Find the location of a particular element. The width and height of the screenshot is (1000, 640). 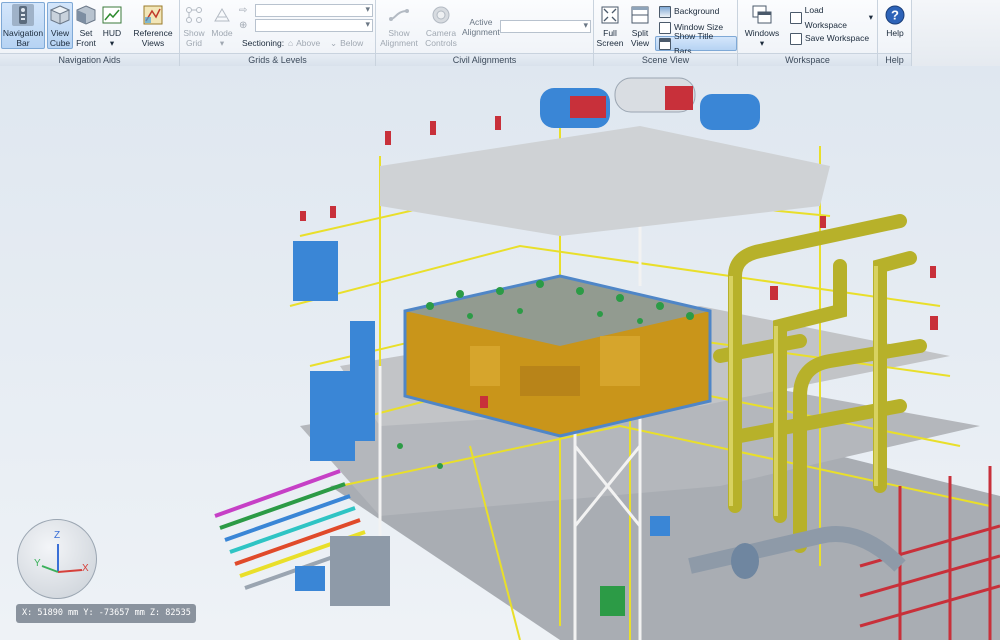

reference-views-icon is located at coordinates (153, 15).